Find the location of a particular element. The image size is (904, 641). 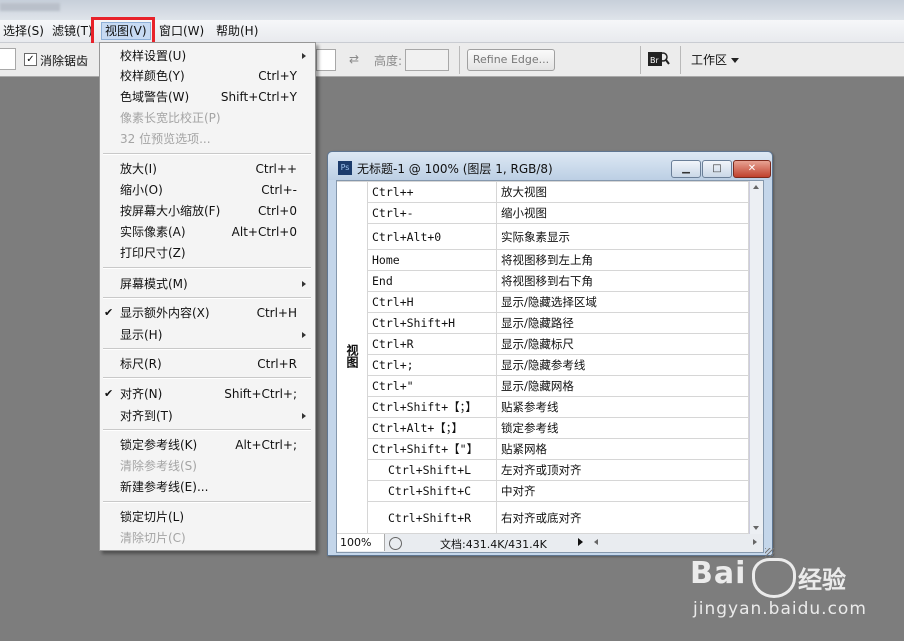

menu-item-snap: ✔ 对齐(N) Shift+Ctrl+; is located at coordinates (207, 394).